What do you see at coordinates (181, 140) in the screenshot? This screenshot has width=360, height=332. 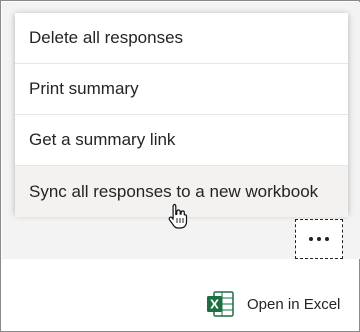 I see `menu-item-get-summary-link: Get a summary link` at bounding box center [181, 140].